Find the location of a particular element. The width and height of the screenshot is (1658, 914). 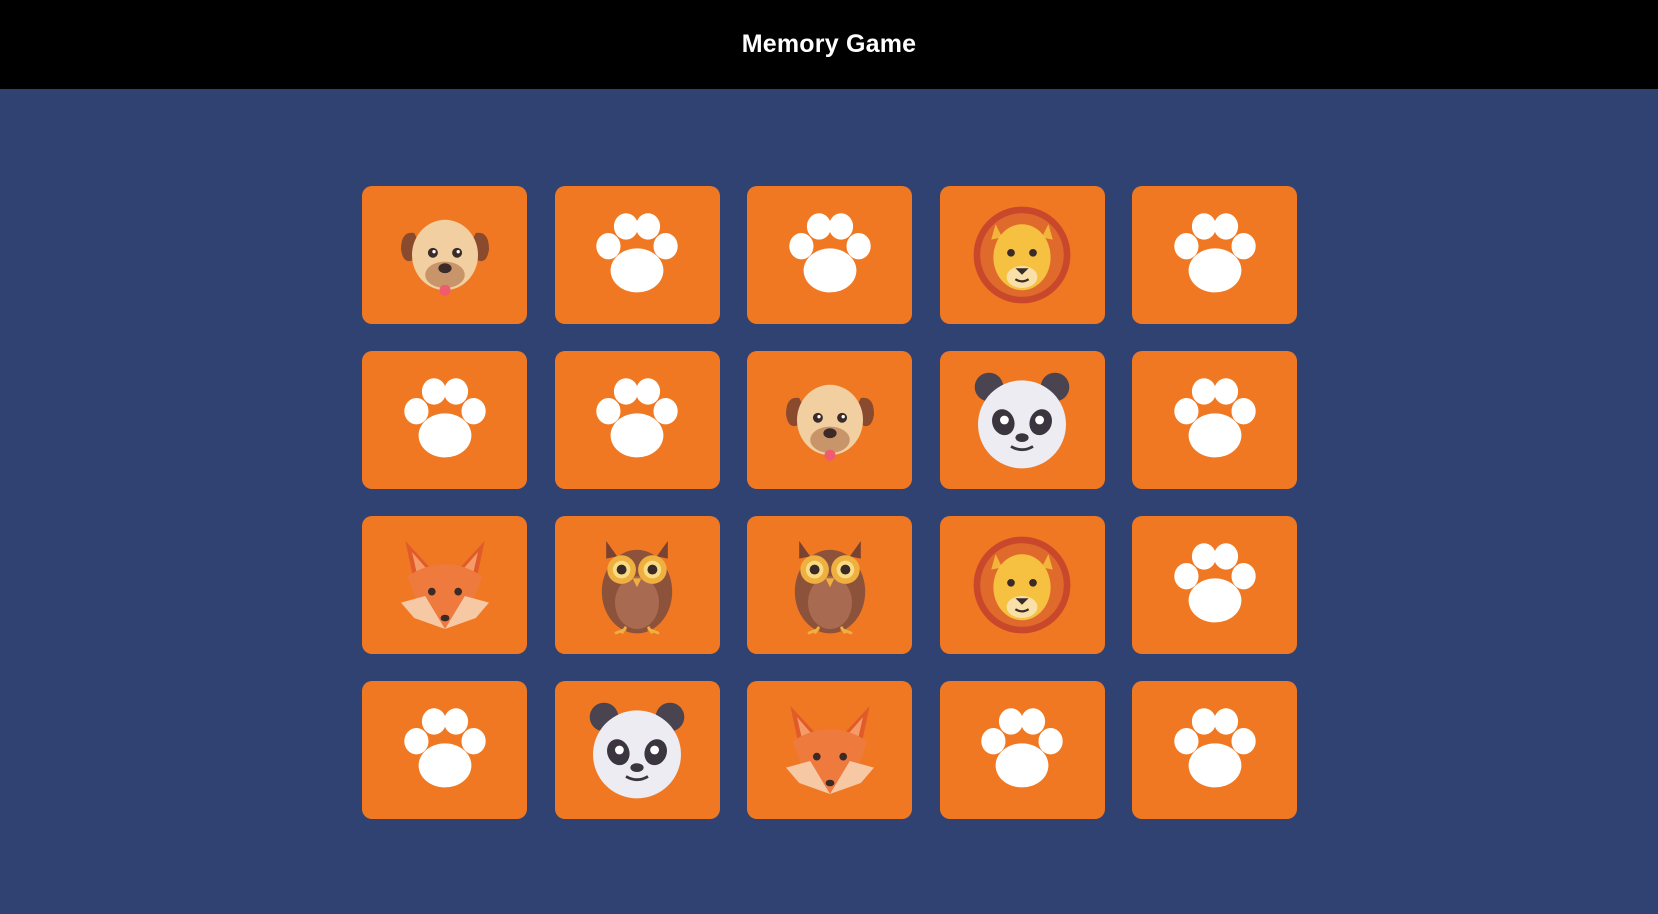

page-title: Memory Game is located at coordinates (829, 44).